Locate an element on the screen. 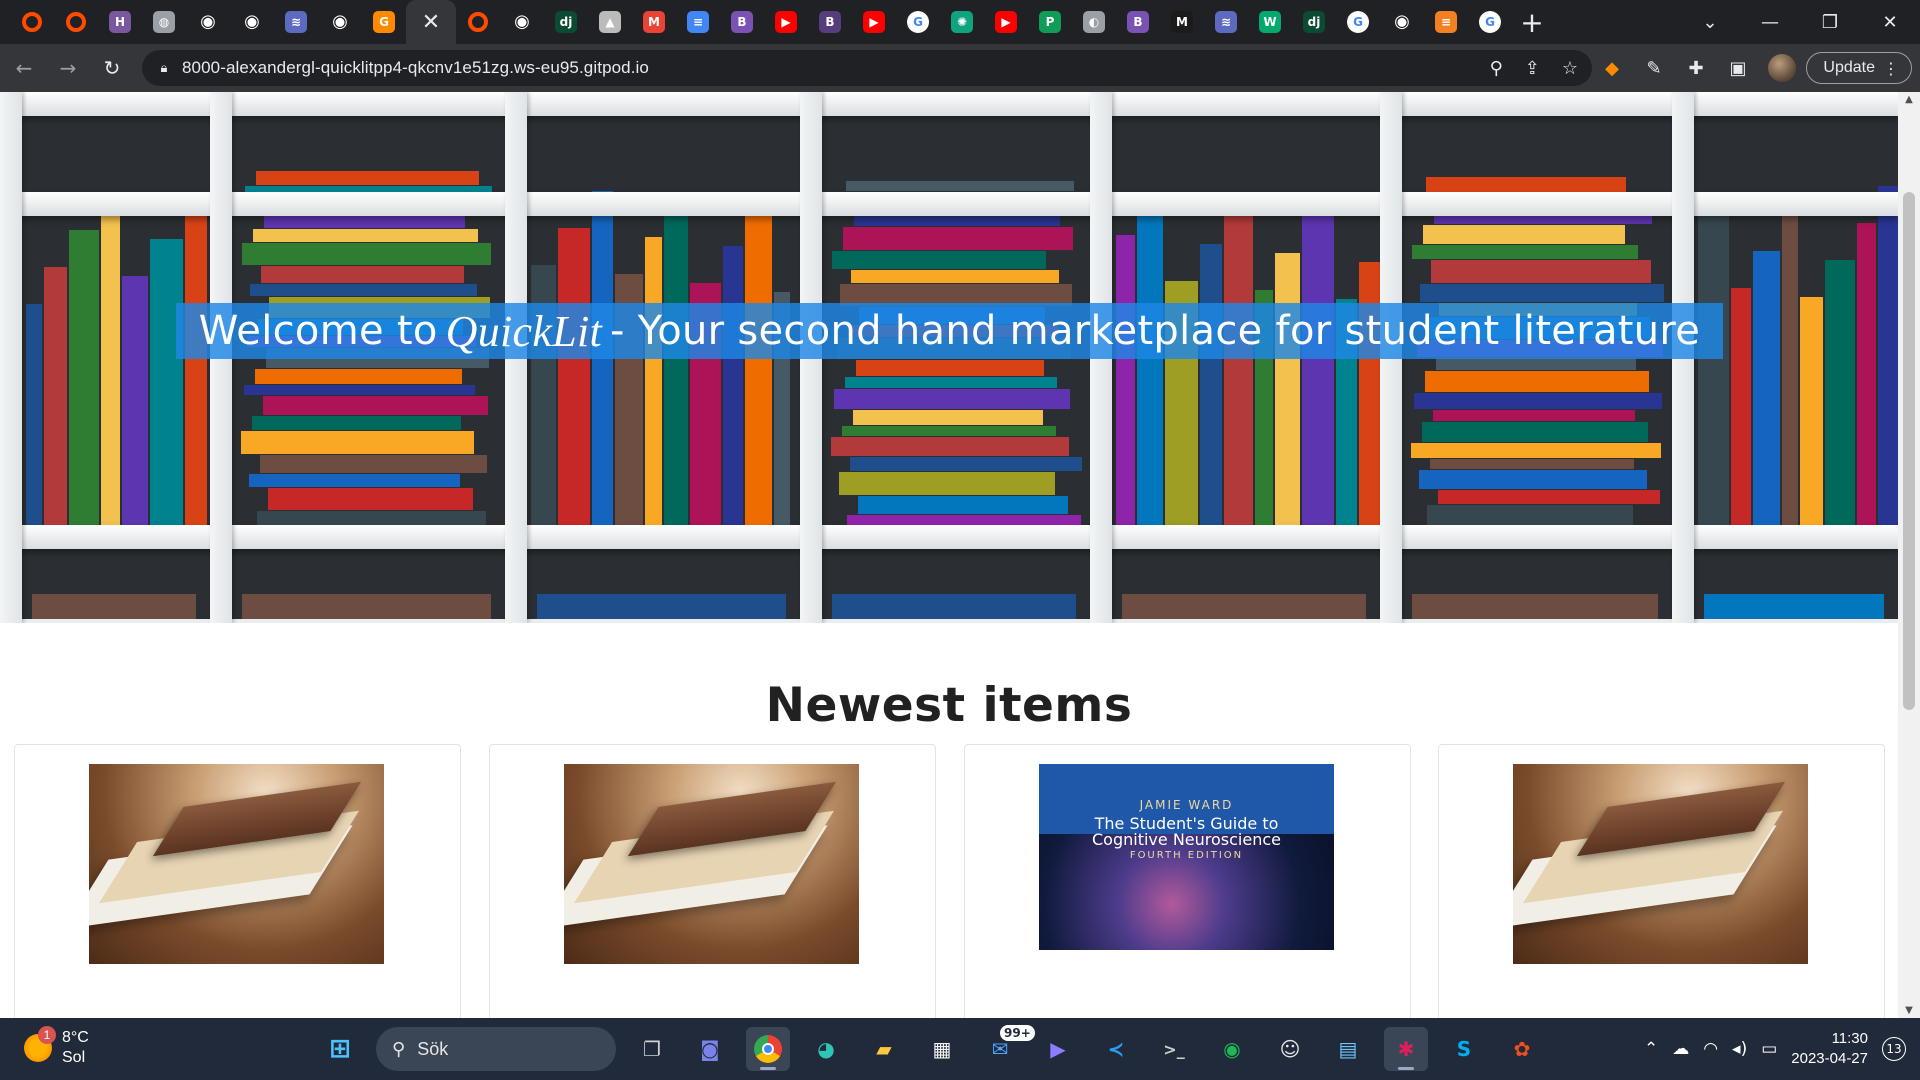 The width and height of the screenshot is (1920, 1080). side-panel-icon: ▣ is located at coordinates (1738, 68).